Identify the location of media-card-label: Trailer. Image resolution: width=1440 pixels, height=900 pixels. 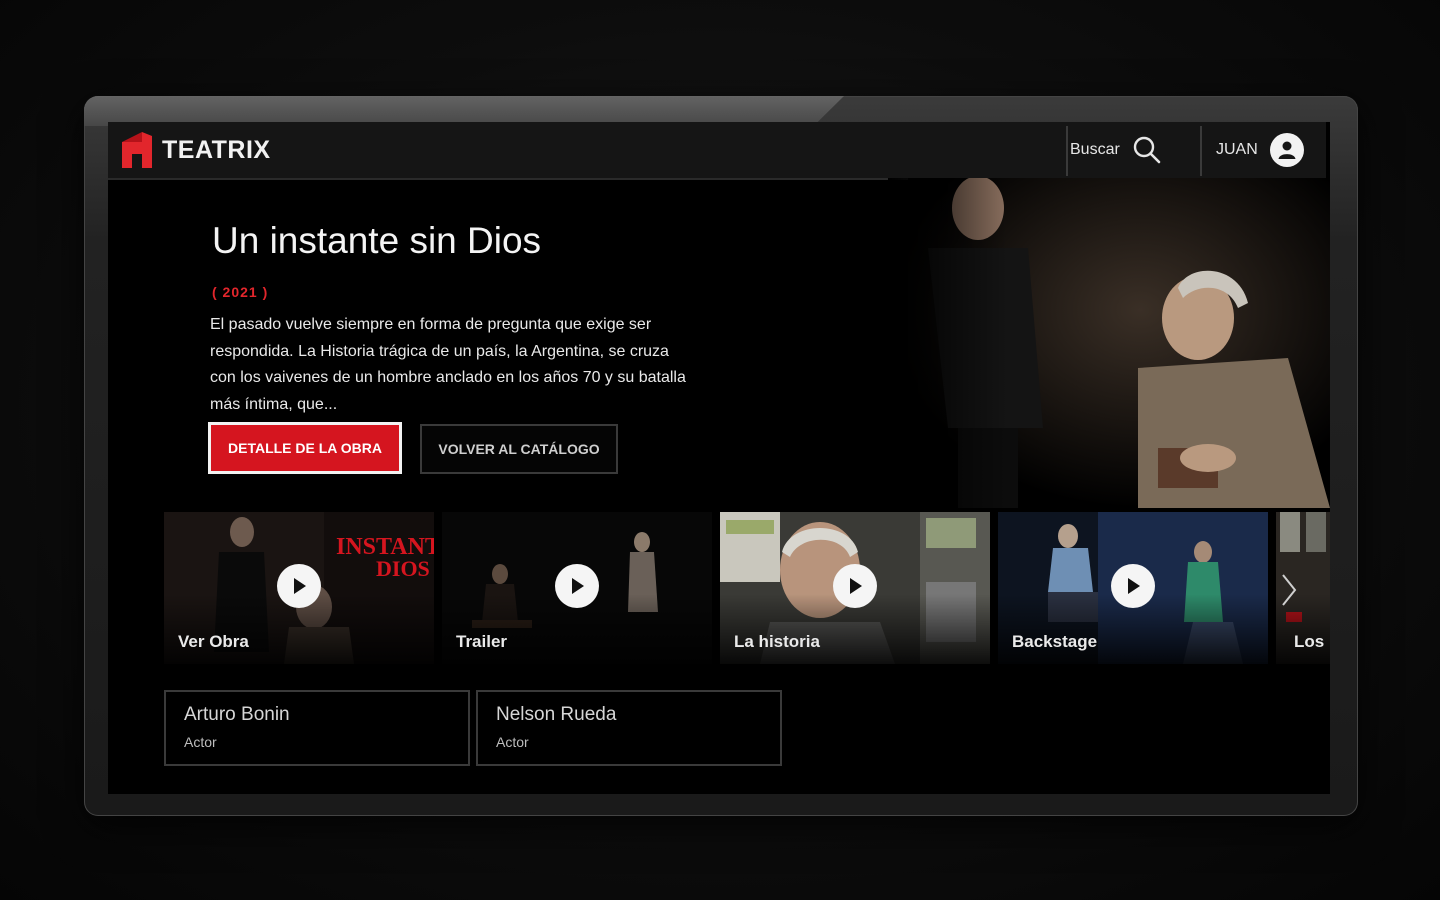
(482, 641).